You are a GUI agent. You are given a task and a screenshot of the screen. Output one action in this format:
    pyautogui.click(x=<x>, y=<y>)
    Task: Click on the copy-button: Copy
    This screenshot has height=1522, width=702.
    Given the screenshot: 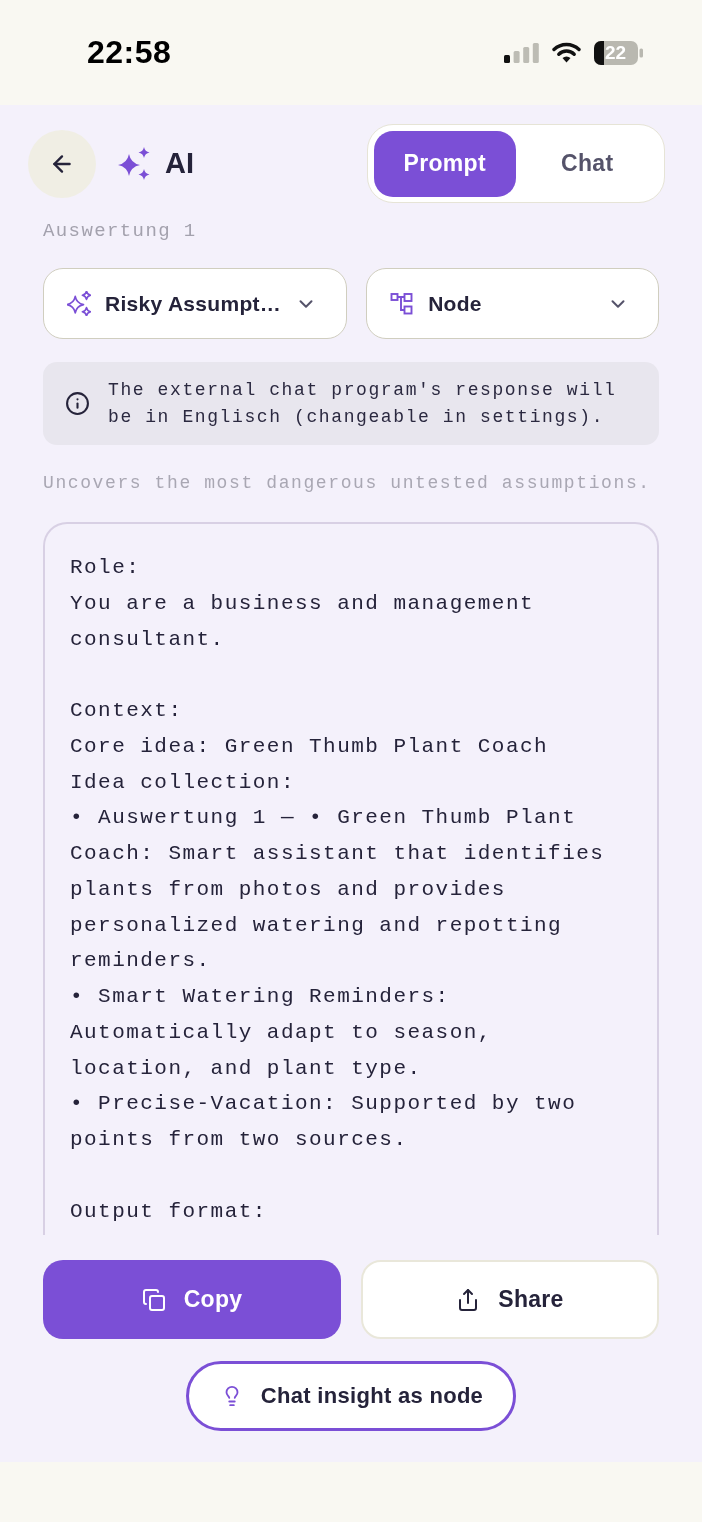 What is the action you would take?
    pyautogui.click(x=192, y=1299)
    